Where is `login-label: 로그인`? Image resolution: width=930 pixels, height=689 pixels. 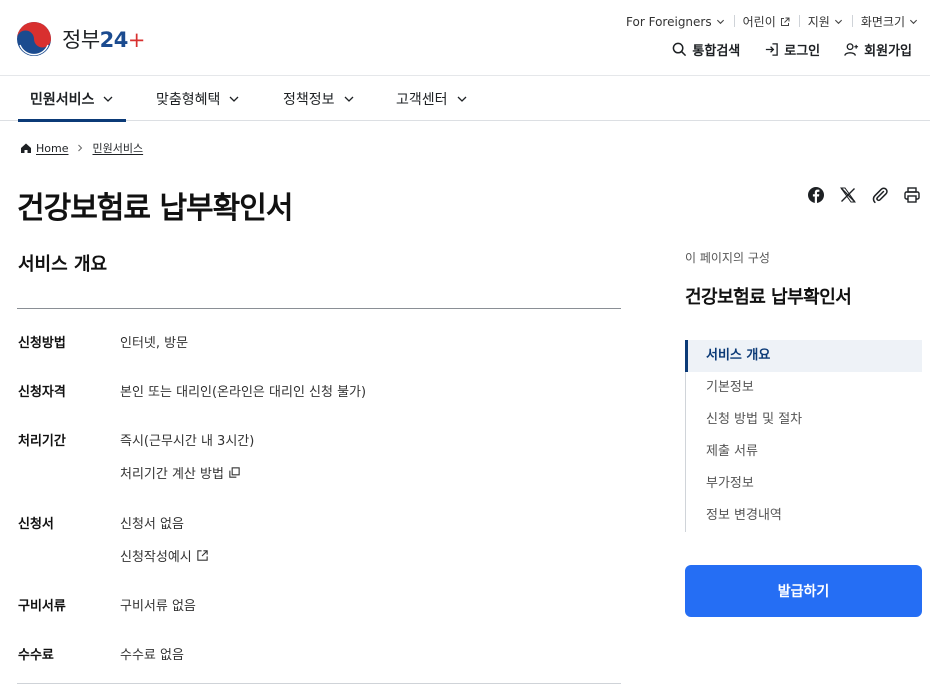 login-label: 로그인 is located at coordinates (802, 51).